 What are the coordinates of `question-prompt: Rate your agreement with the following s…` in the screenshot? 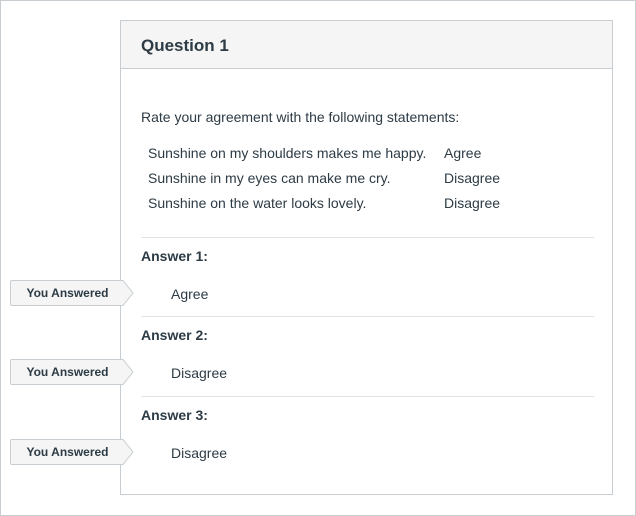 It's located at (300, 117).